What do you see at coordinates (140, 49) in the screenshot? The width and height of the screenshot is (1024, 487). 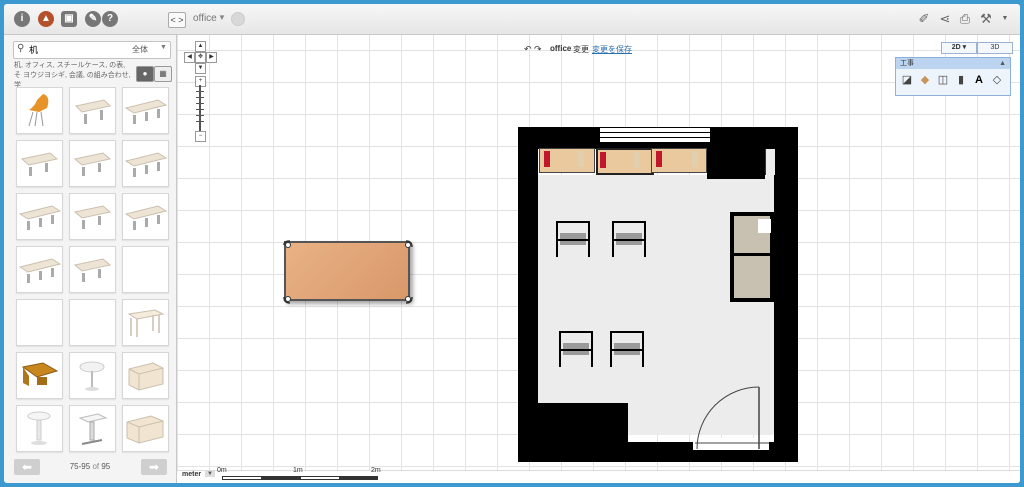 I see `category-select: 全体` at bounding box center [140, 49].